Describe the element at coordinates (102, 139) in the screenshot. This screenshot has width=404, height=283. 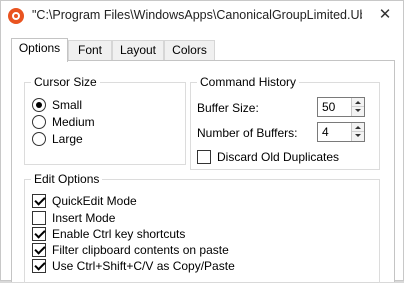
I see `radio-large: Large` at that location.